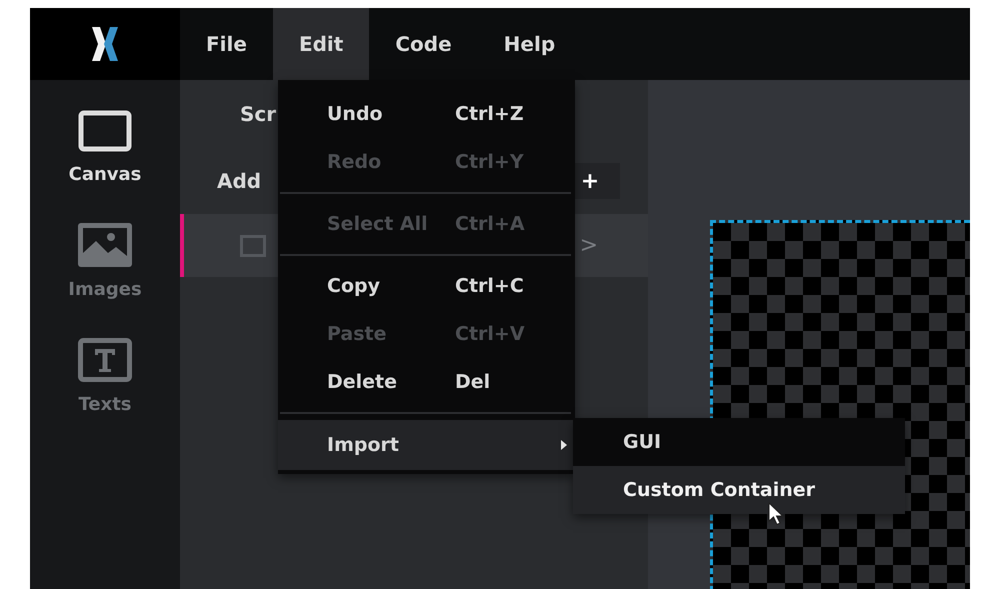 The width and height of the screenshot is (988, 589). I want to click on menu-tab: File, so click(226, 44).